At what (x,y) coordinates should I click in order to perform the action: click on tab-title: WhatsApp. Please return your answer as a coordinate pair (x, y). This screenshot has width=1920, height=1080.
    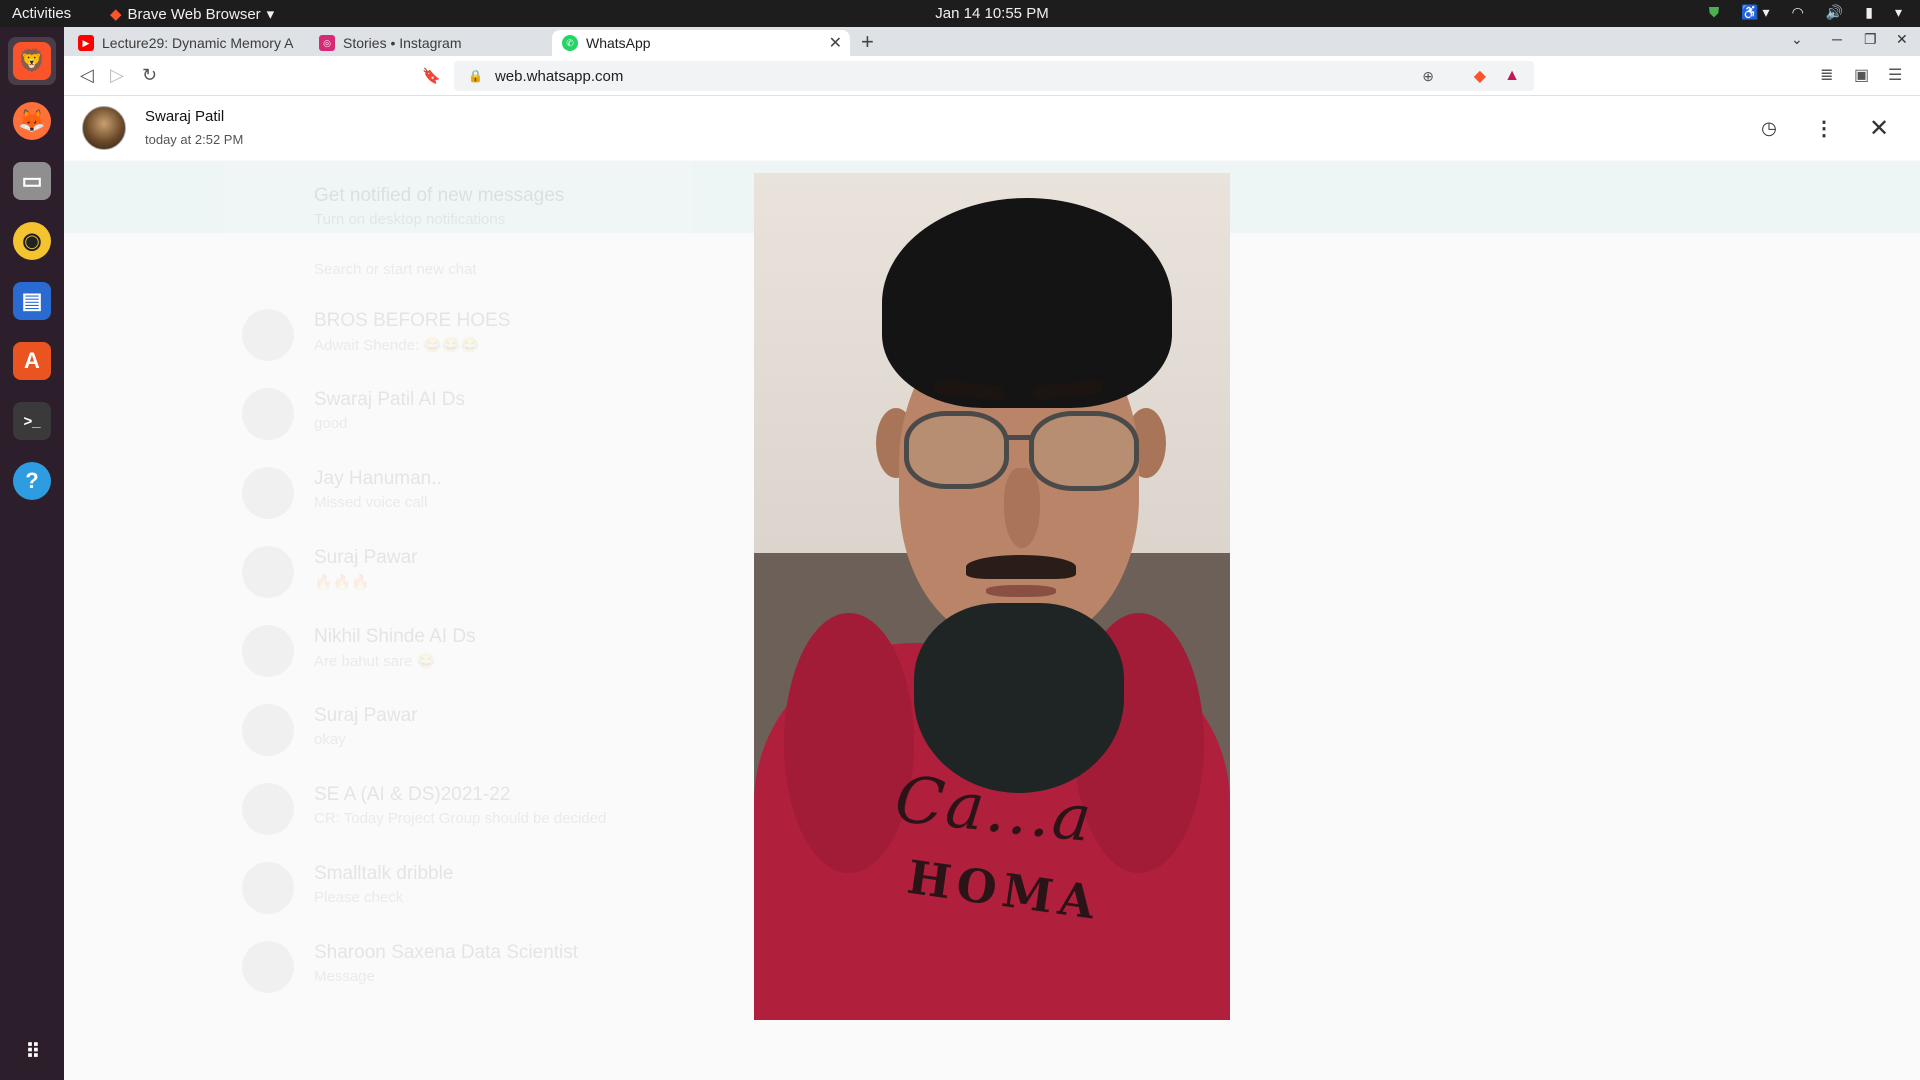
    Looking at the image, I should click on (618, 43).